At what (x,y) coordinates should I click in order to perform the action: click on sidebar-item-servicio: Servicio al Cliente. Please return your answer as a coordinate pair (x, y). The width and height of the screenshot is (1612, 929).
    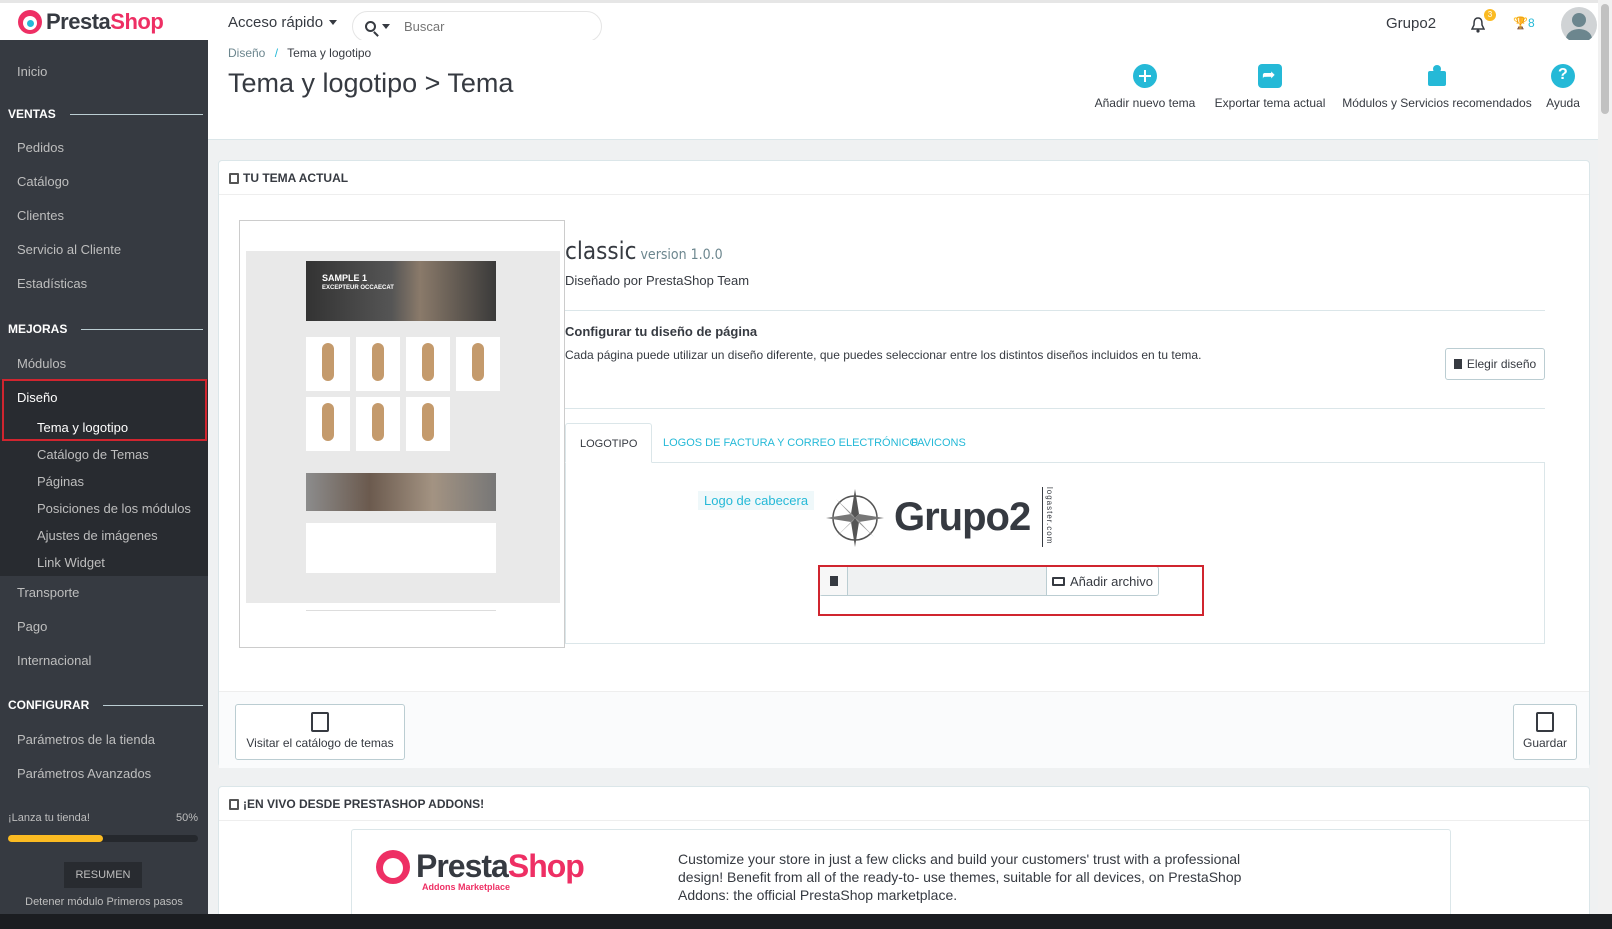
    Looking at the image, I should click on (69, 249).